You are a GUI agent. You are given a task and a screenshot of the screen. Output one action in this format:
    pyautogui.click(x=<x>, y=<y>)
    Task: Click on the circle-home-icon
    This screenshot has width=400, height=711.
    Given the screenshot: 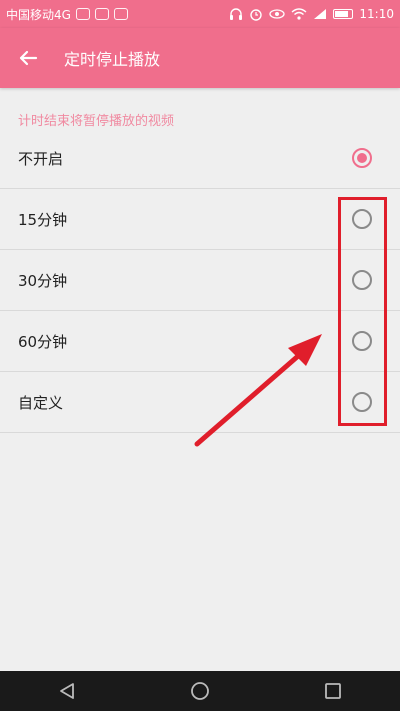 What is the action you would take?
    pyautogui.click(x=200, y=691)
    